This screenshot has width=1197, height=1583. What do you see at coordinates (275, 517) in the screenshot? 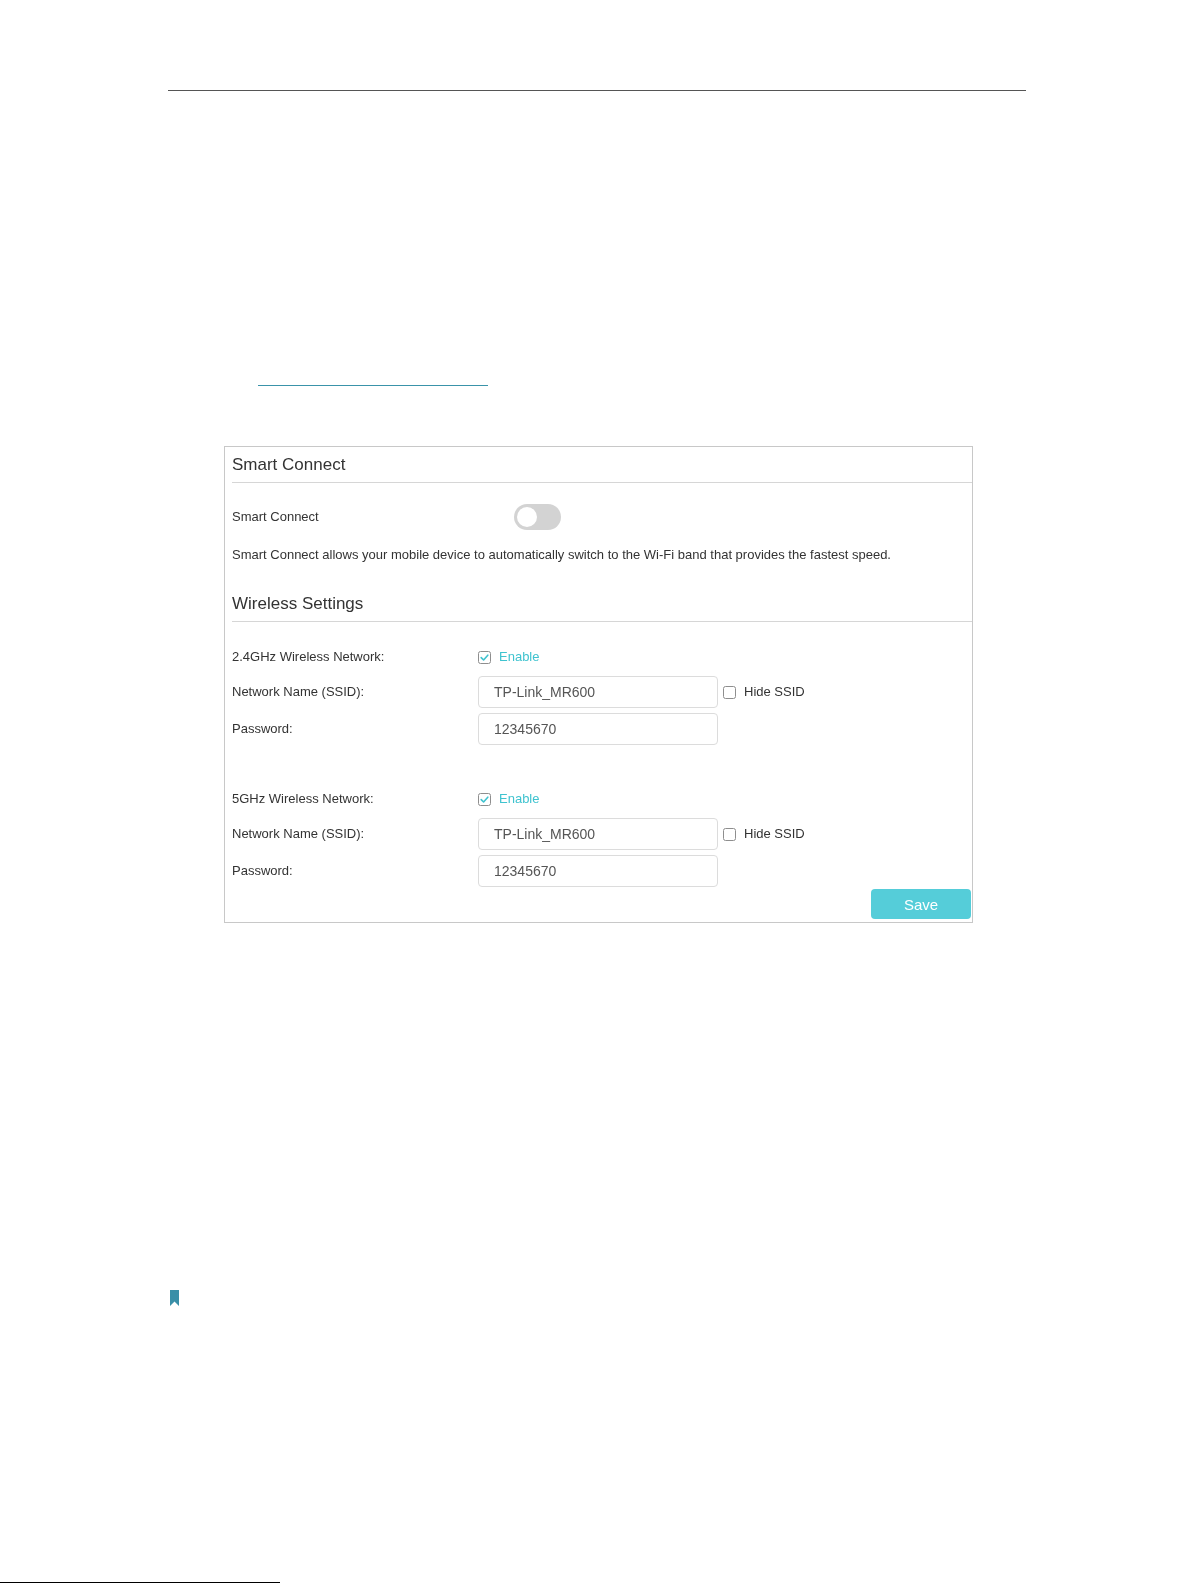
I see `field-label: Smart Connect` at bounding box center [275, 517].